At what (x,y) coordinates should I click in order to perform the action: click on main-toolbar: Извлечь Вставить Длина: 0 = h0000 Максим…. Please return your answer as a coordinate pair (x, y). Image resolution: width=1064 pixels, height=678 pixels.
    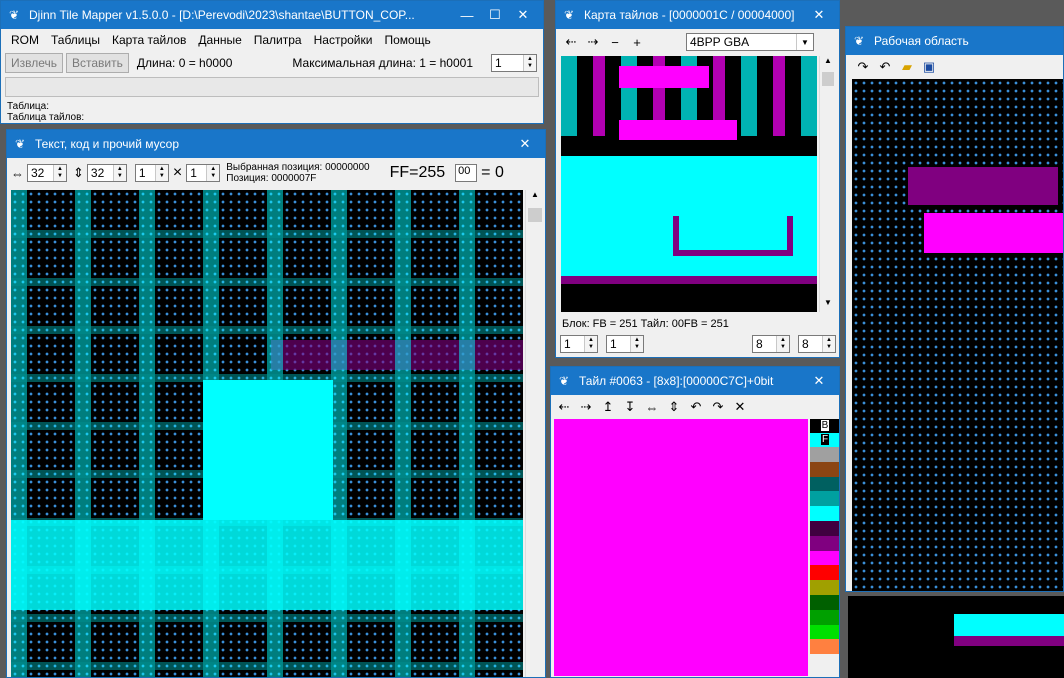
    Looking at the image, I should click on (272, 63).